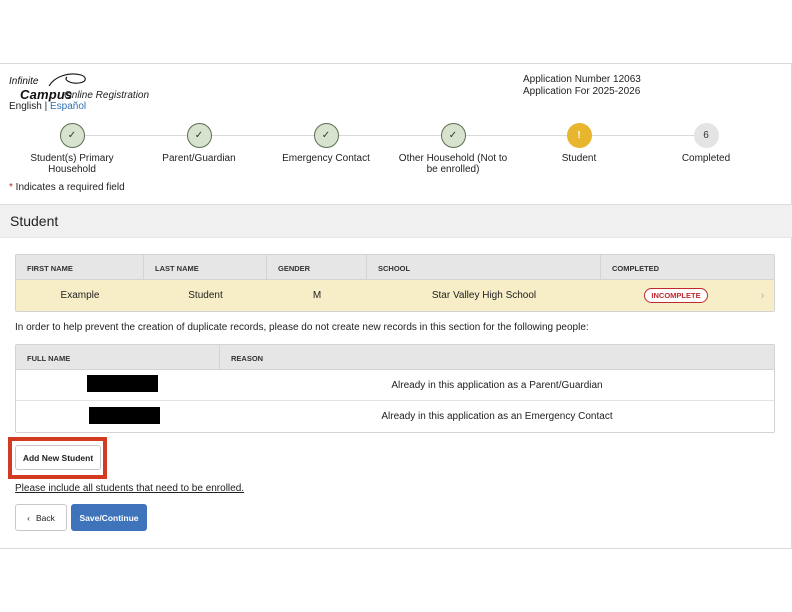  What do you see at coordinates (45, 517) in the screenshot?
I see `back-label: Back` at bounding box center [45, 517].